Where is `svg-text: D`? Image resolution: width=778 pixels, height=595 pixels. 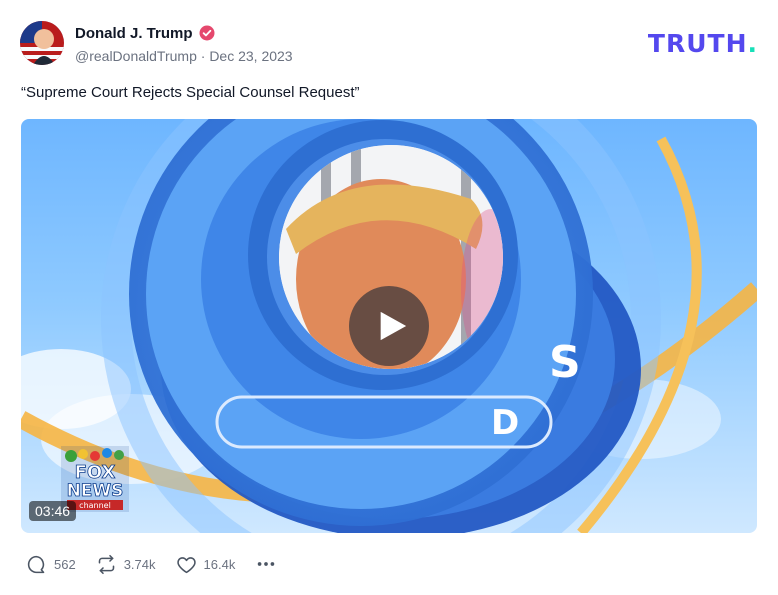 svg-text: D is located at coordinates (505, 423).